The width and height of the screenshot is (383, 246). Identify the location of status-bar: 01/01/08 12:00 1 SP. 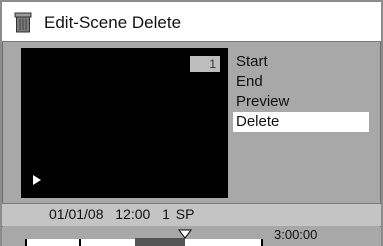
(191, 214).